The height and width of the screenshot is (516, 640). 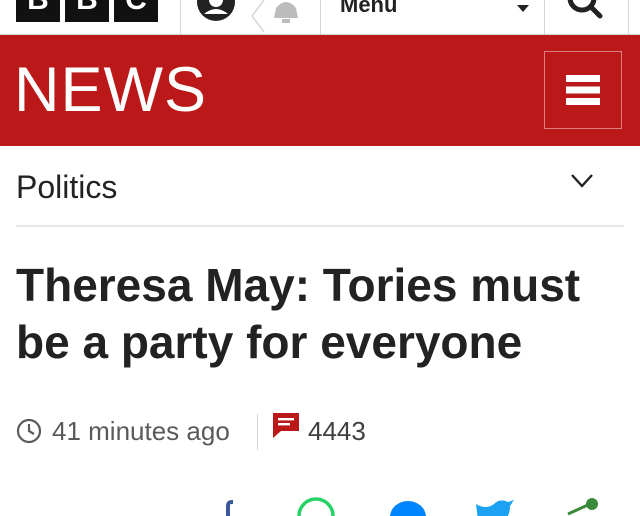 What do you see at coordinates (136, 11) in the screenshot?
I see `logo-block: C` at bounding box center [136, 11].